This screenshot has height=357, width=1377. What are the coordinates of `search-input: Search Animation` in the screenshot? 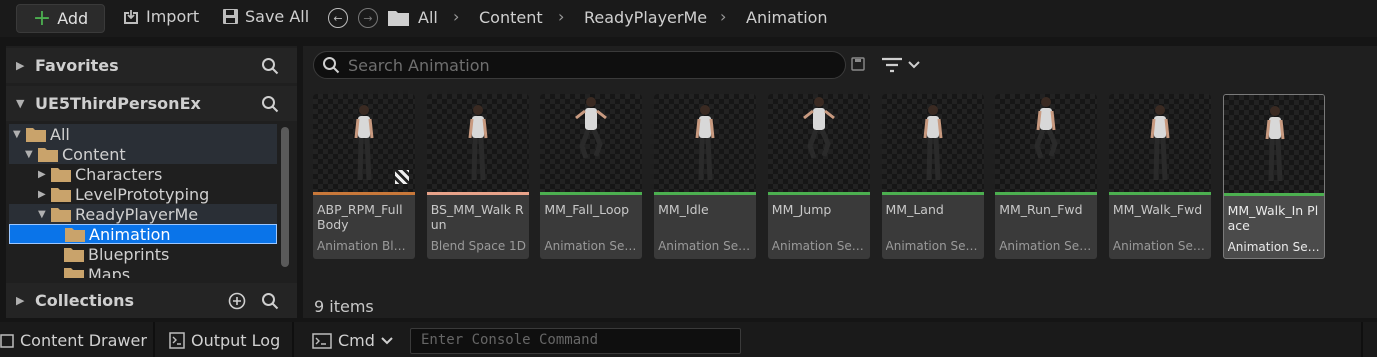 It's located at (579, 65).